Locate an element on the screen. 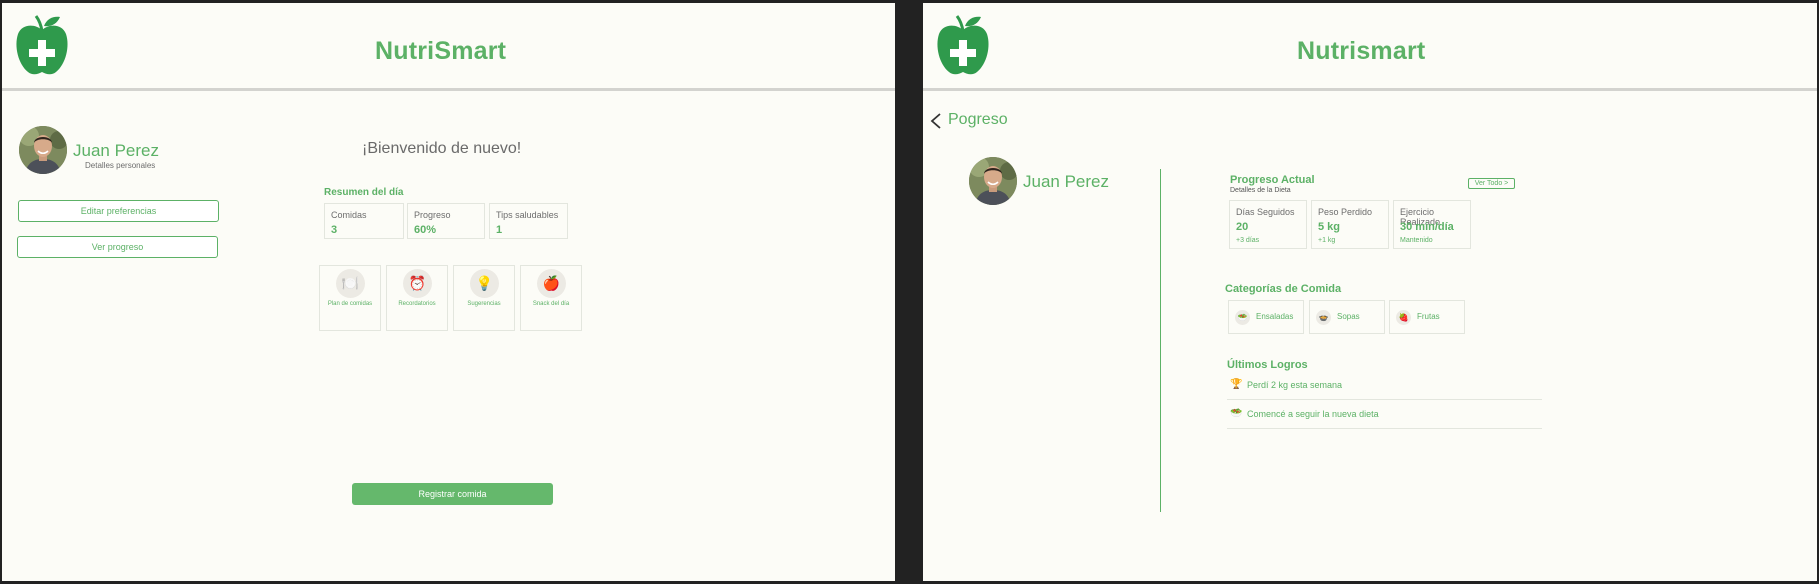  stat-value: 5 kg is located at coordinates (1329, 227).